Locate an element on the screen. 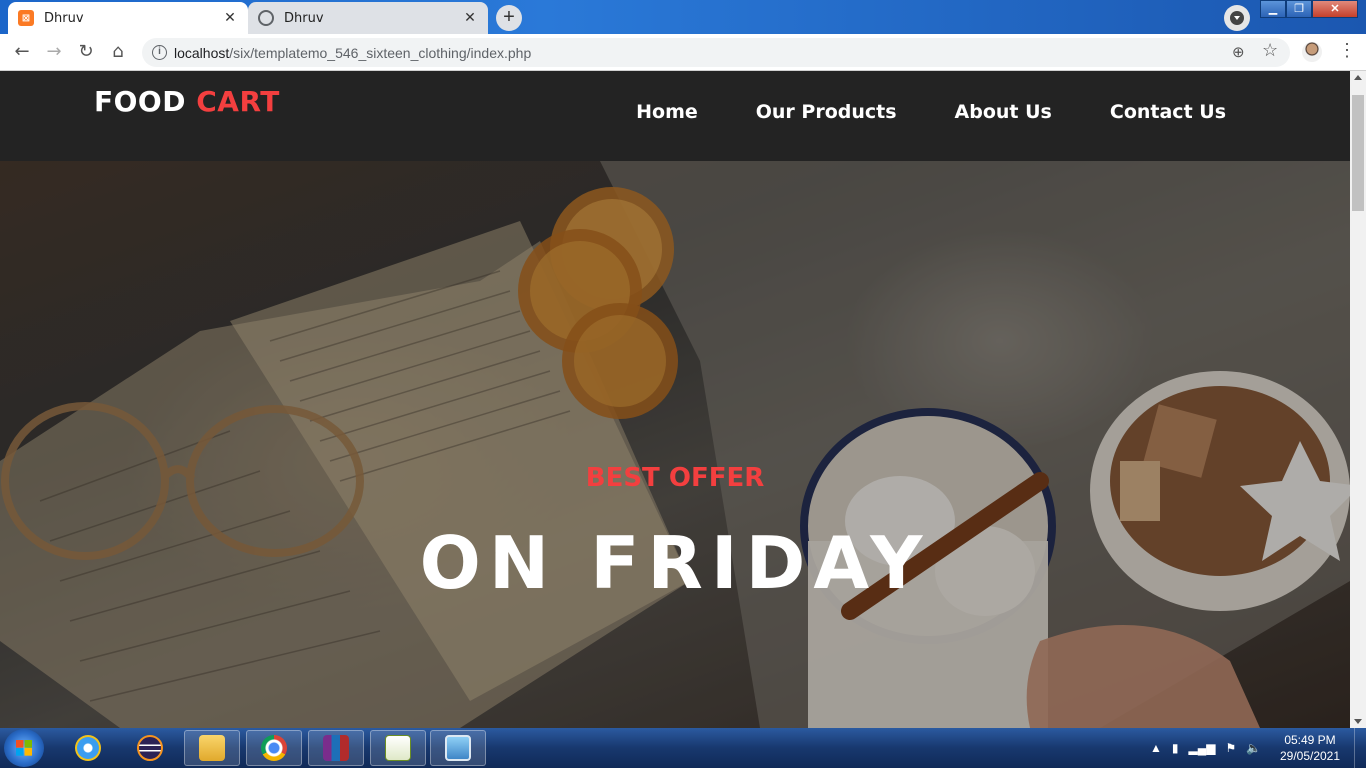 This screenshot has width=1366, height=768. browser-tab-strip: ⊠ Dhruv ✕ Dhruv ✕ + ▁ ❐ ✕ is located at coordinates (683, 17).